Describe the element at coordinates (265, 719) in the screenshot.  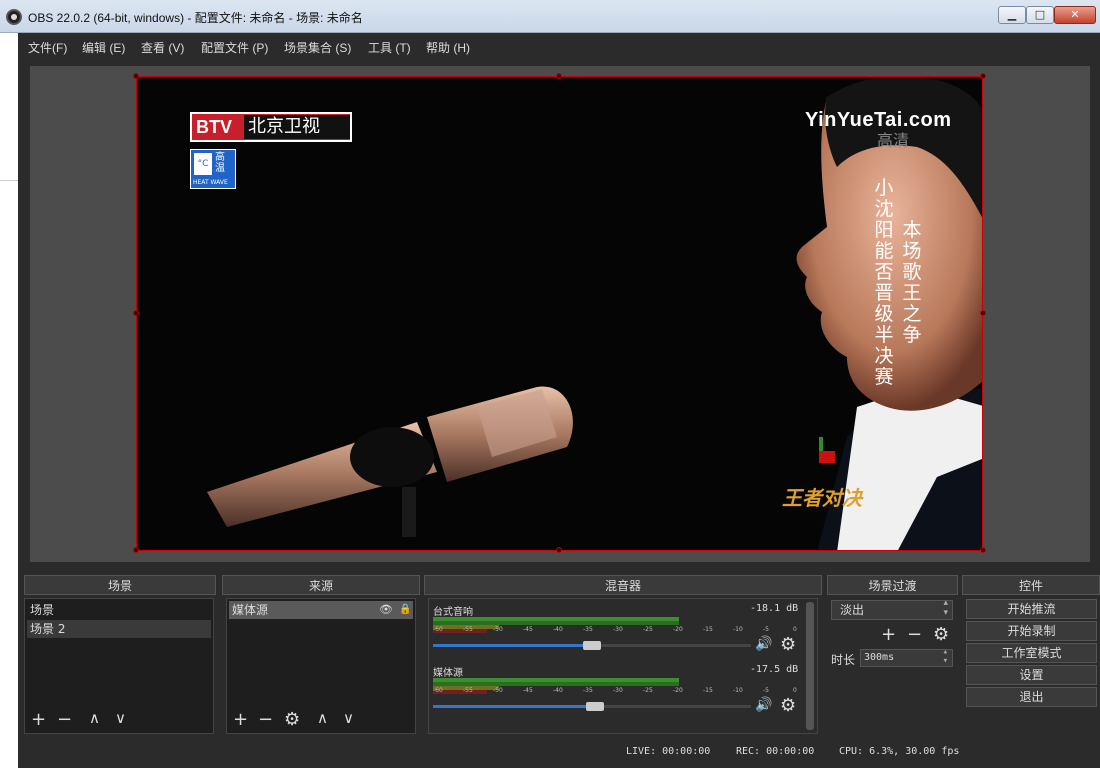
I see `remove-source-icon: −` at that location.